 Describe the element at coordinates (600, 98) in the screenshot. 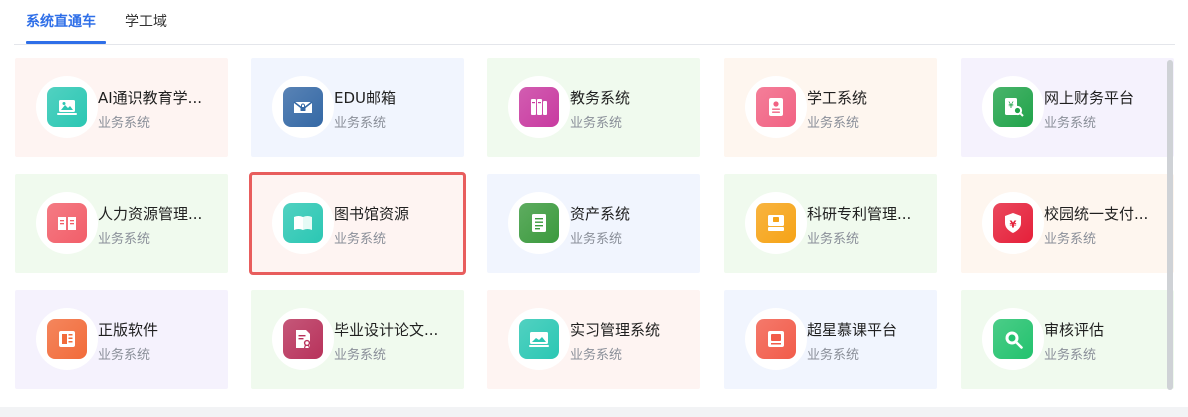

I see `card-title: 教务系统` at that location.